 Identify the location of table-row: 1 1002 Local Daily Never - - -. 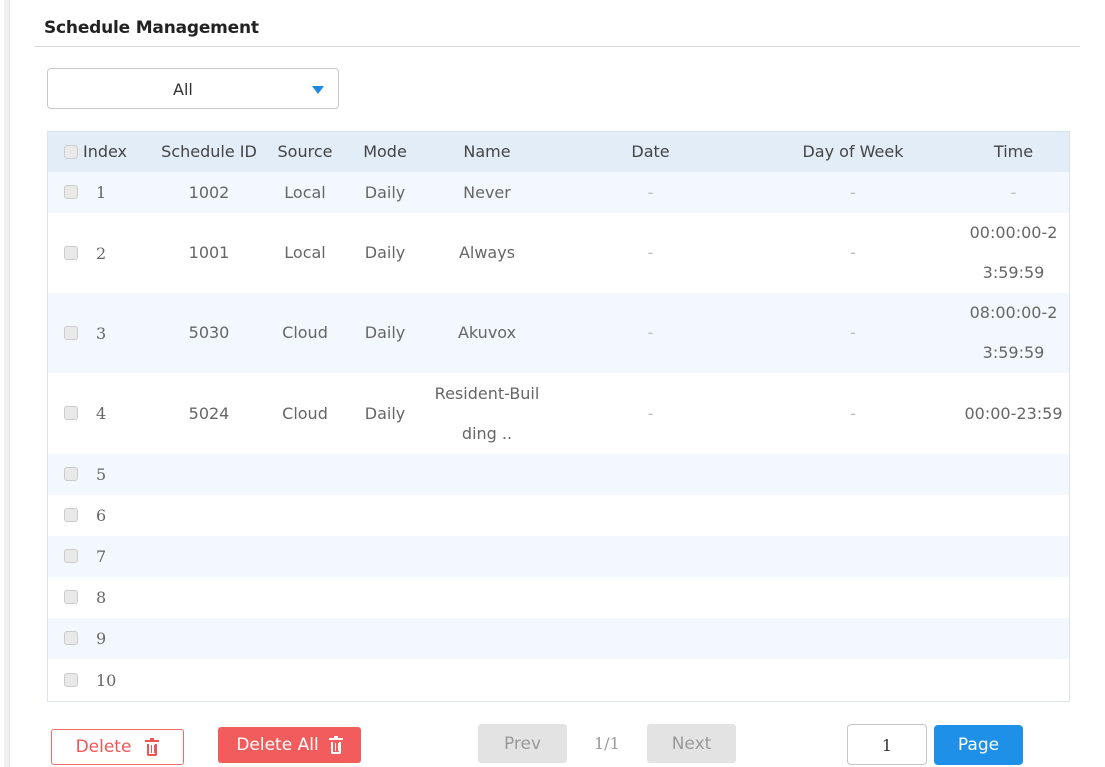
(558, 192).